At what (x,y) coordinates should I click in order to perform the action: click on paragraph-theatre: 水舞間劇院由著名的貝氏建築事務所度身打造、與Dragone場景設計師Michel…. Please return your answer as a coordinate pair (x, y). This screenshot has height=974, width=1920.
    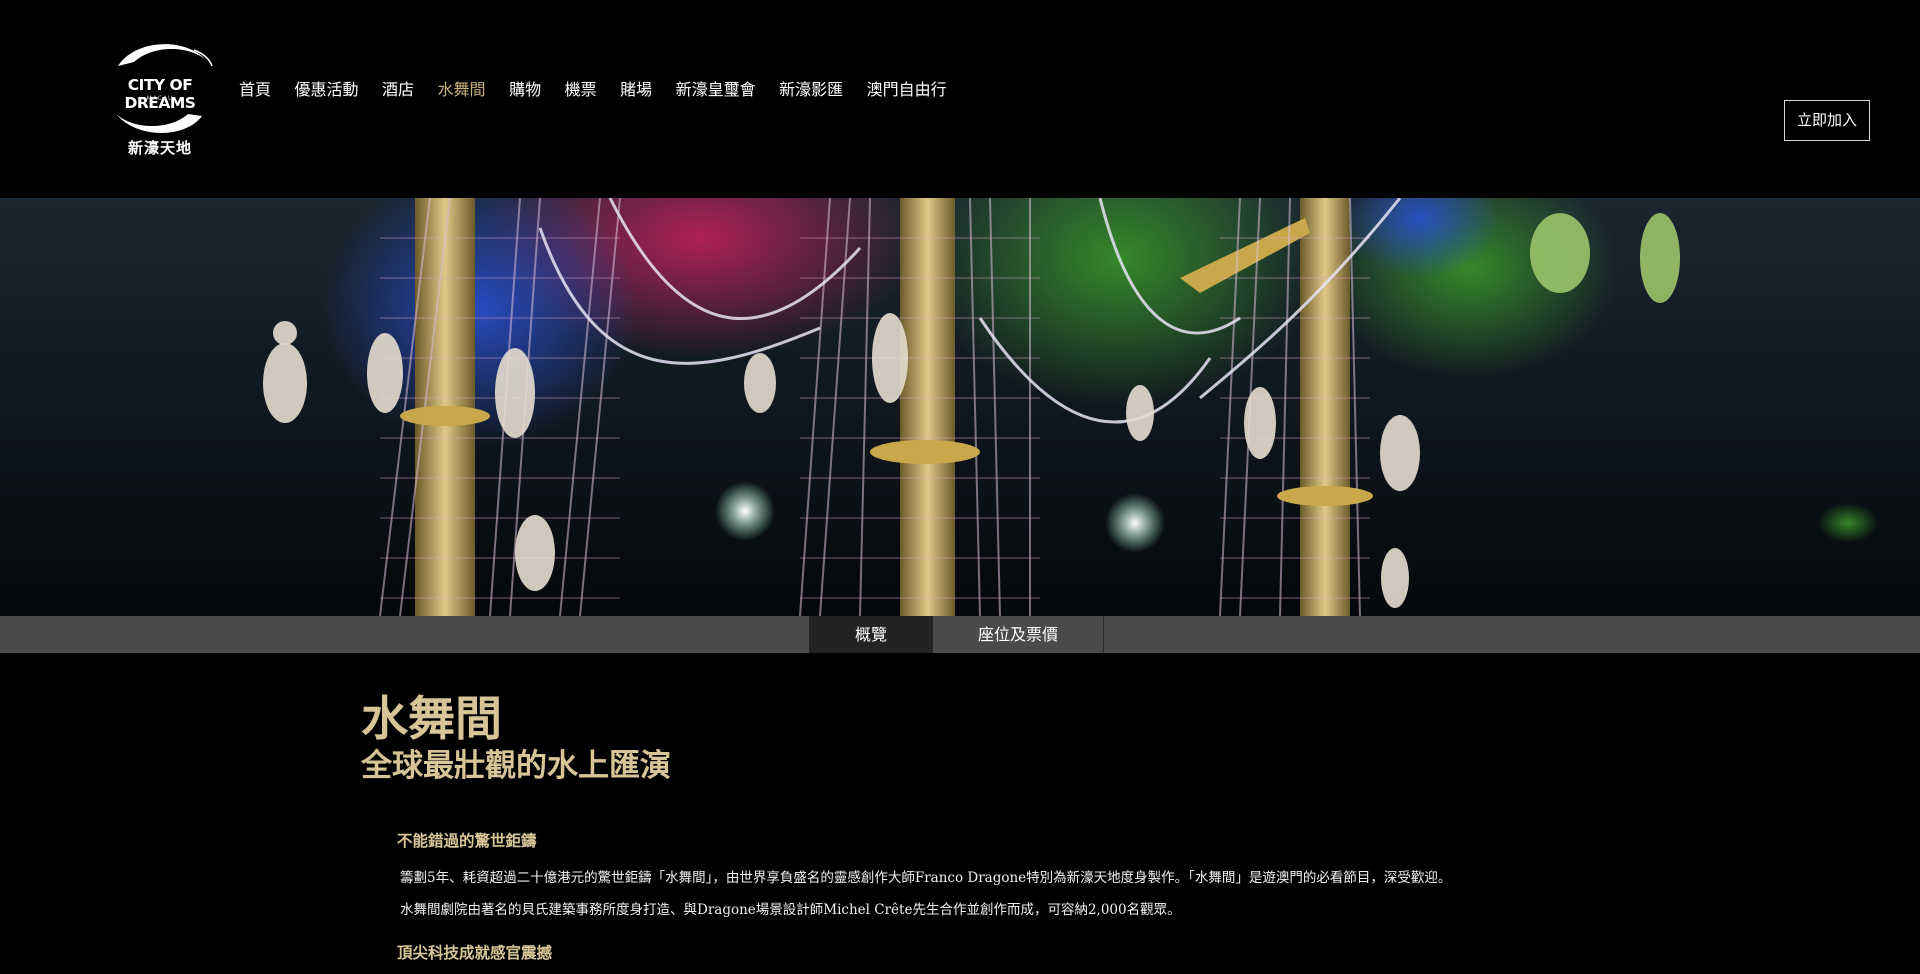
    Looking at the image, I should click on (790, 910).